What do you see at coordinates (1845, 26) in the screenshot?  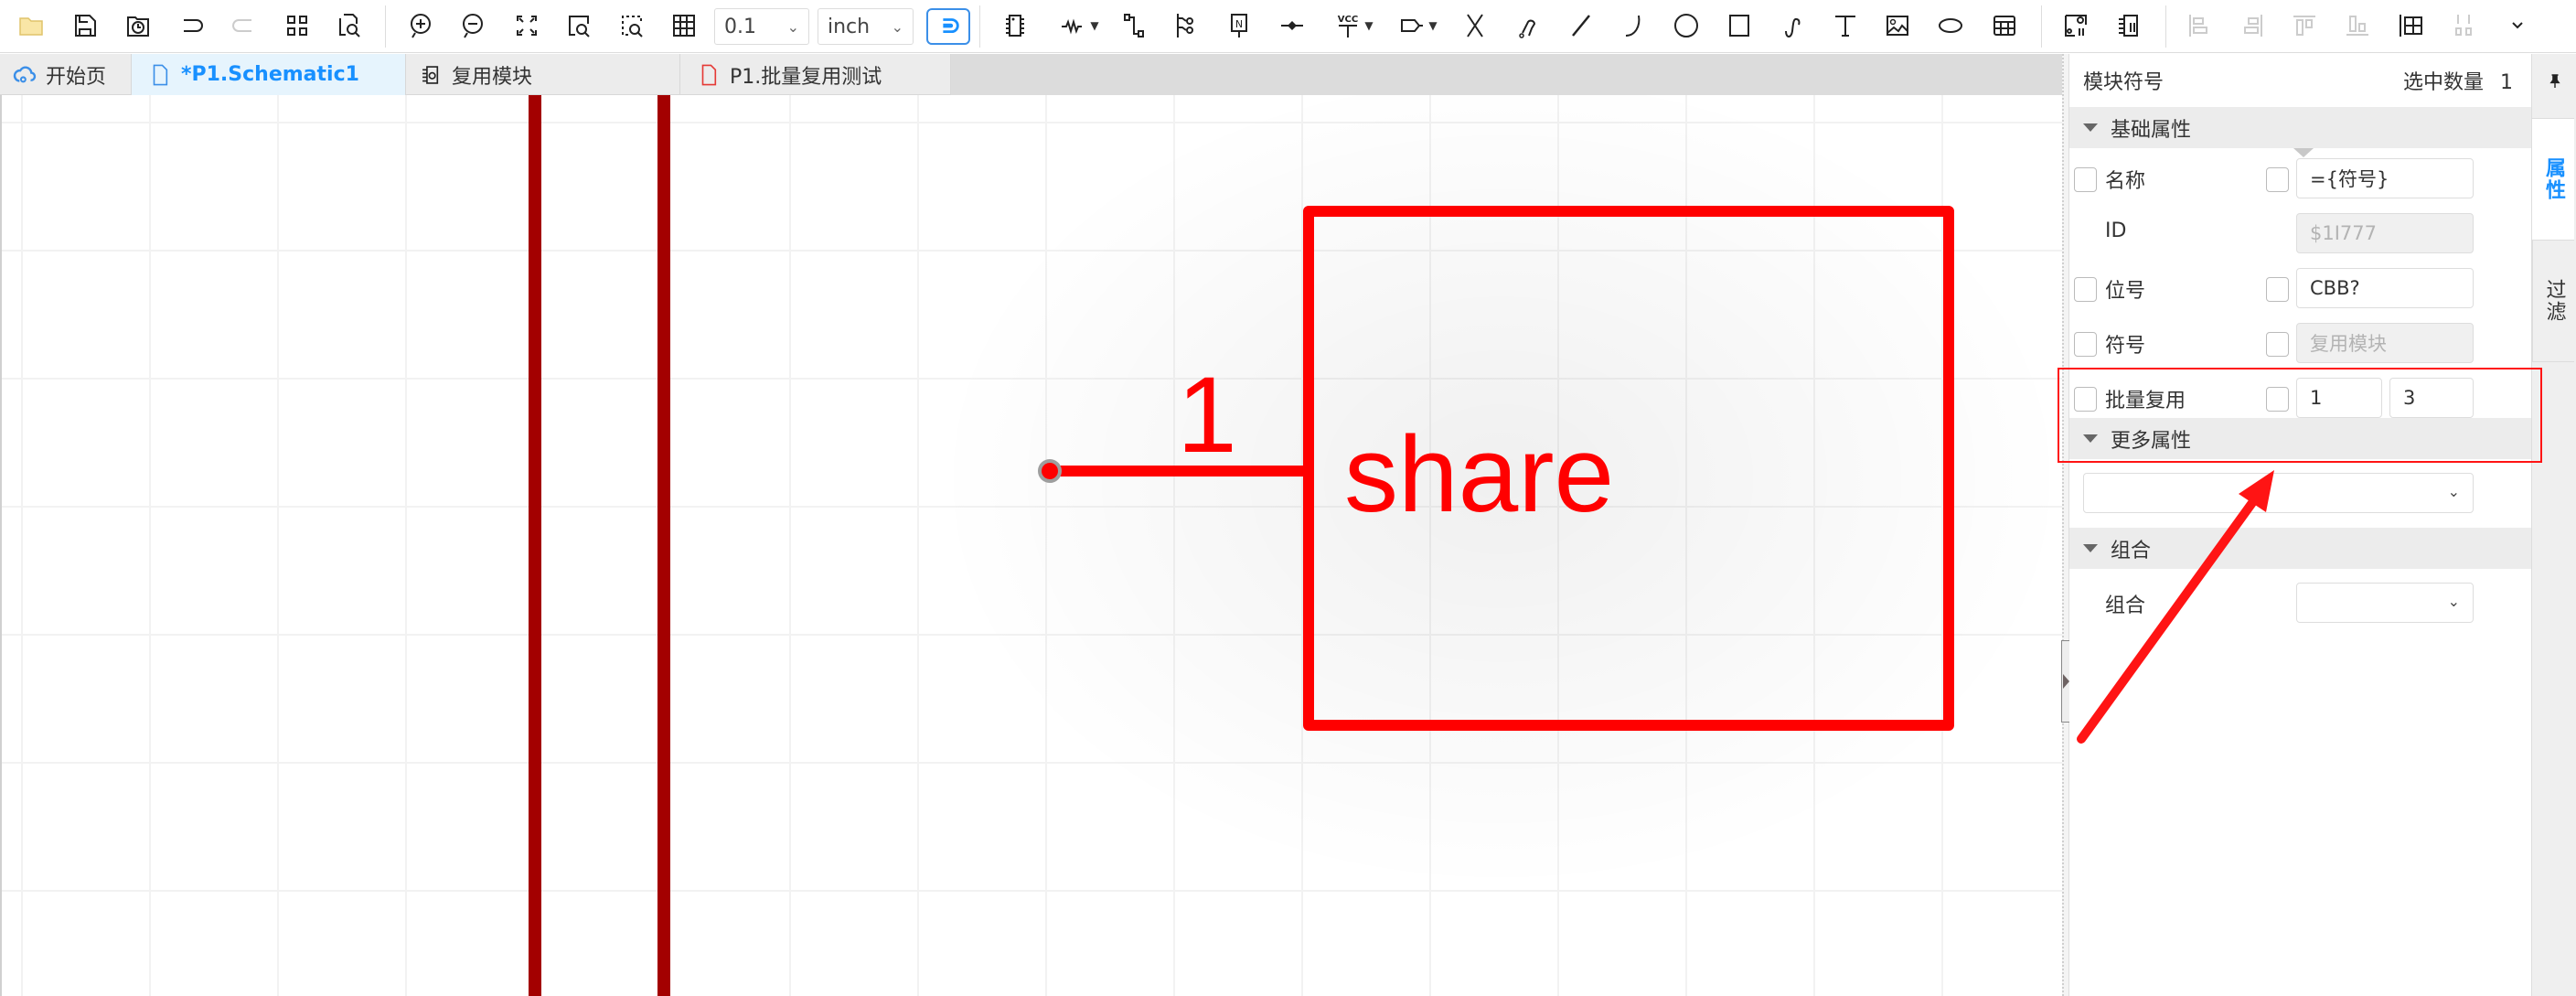 I see `text-icon` at bounding box center [1845, 26].